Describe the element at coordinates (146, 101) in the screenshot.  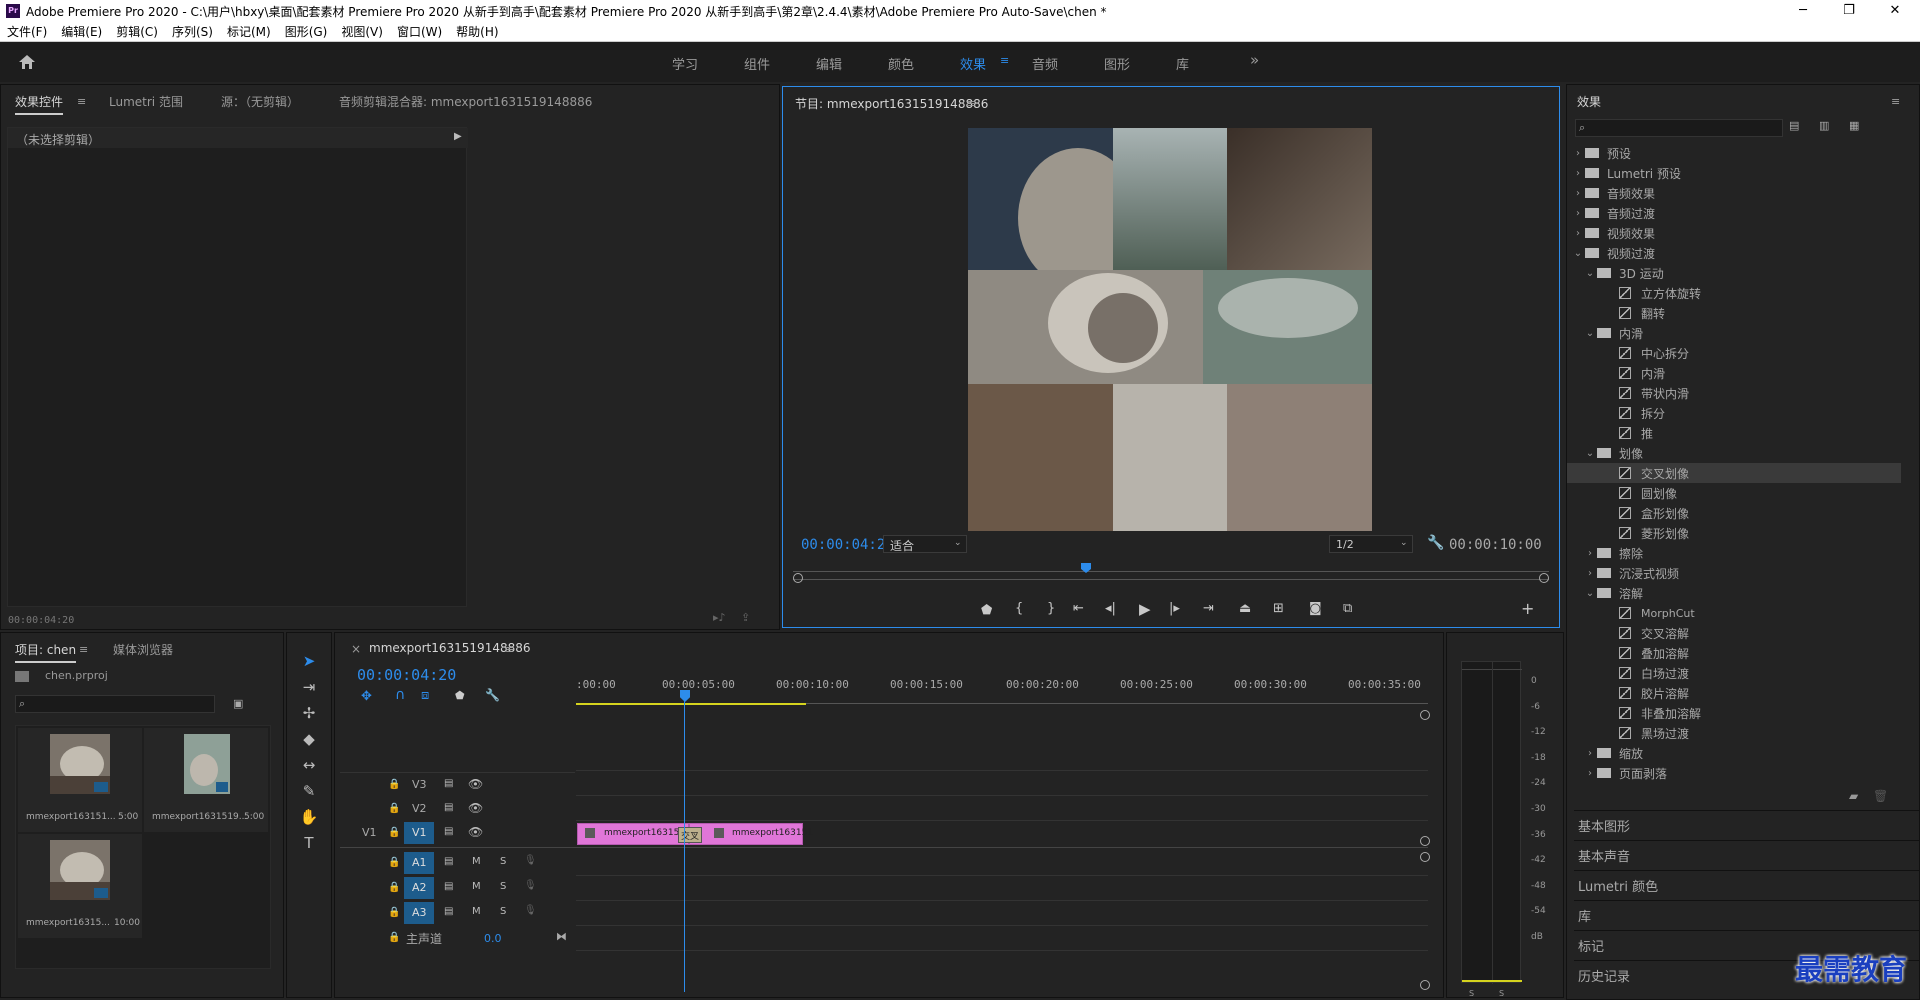
I see `tab-lumetri-scopes: Lumetri 范围` at that location.